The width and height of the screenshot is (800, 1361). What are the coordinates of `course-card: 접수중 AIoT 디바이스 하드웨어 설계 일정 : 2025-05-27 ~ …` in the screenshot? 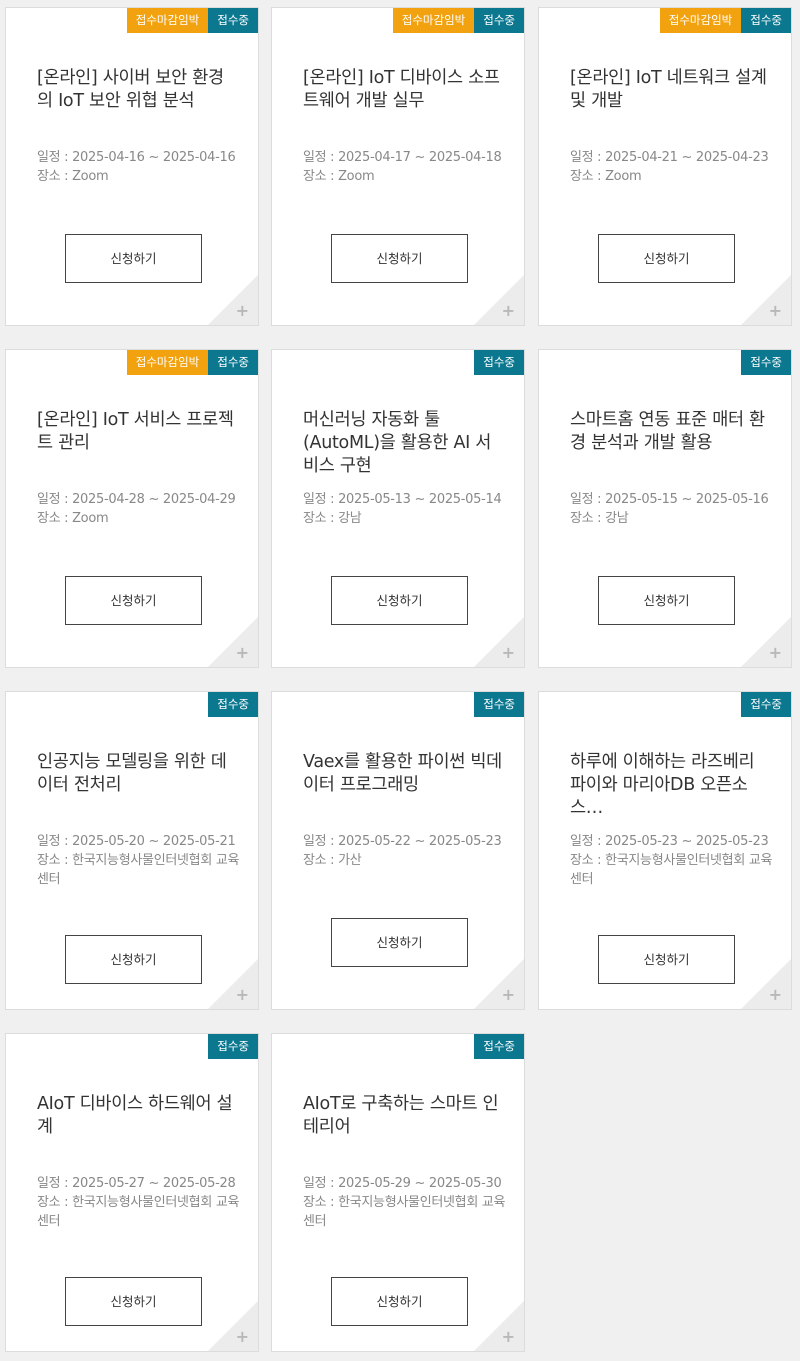 It's located at (132, 1192).